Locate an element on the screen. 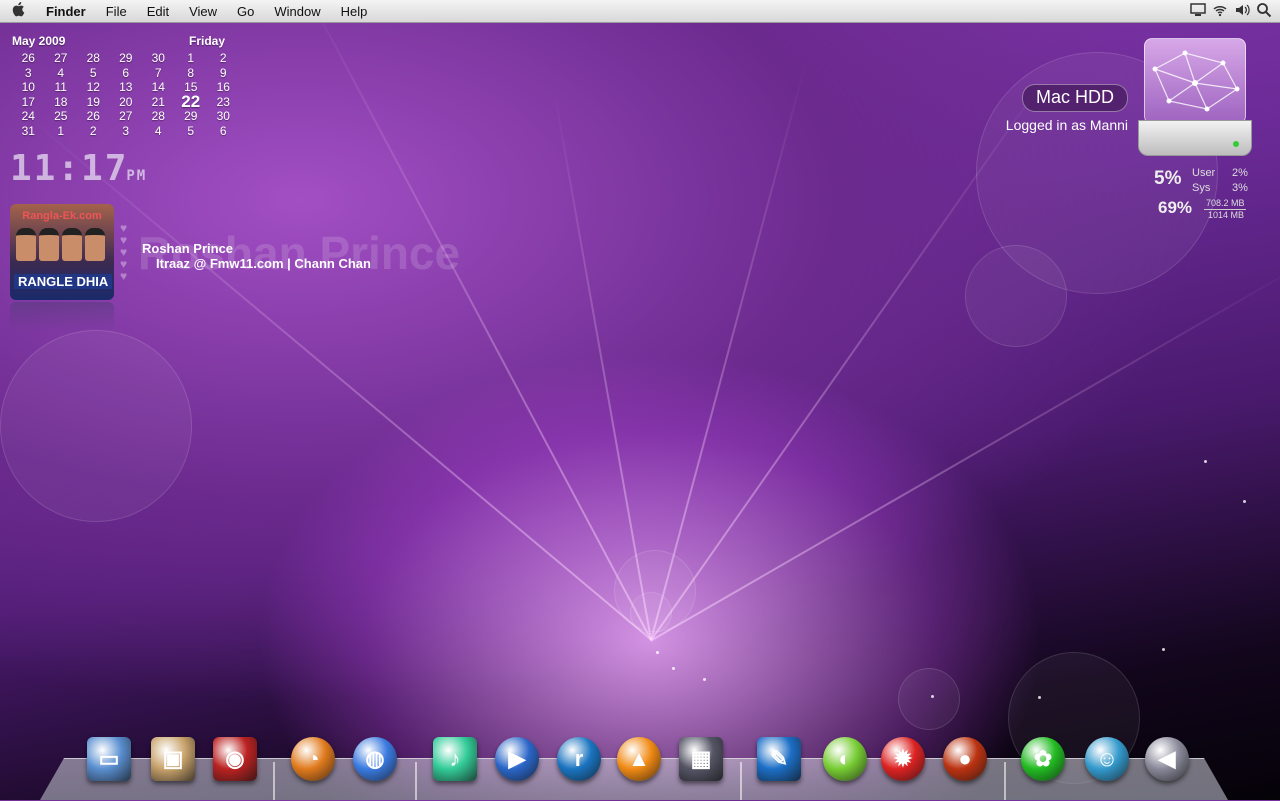  hard-drive-icon is located at coordinates (1195, 97).